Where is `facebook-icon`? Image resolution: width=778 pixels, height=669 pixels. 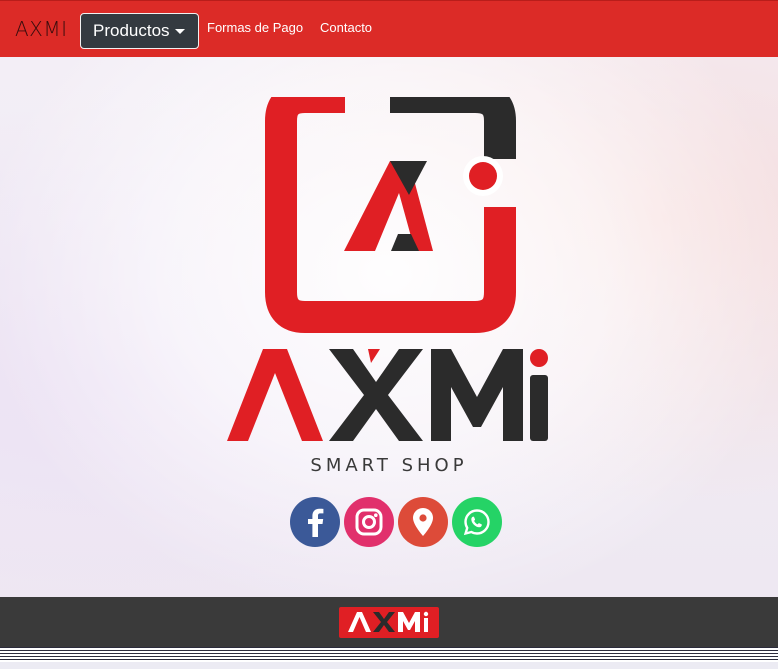
facebook-icon is located at coordinates (316, 522).